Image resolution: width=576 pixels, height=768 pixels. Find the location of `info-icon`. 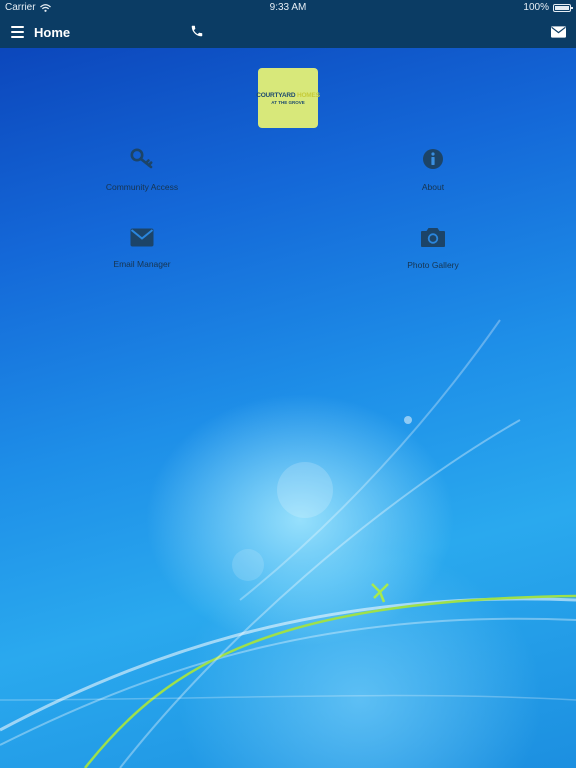

info-icon is located at coordinates (433, 159).